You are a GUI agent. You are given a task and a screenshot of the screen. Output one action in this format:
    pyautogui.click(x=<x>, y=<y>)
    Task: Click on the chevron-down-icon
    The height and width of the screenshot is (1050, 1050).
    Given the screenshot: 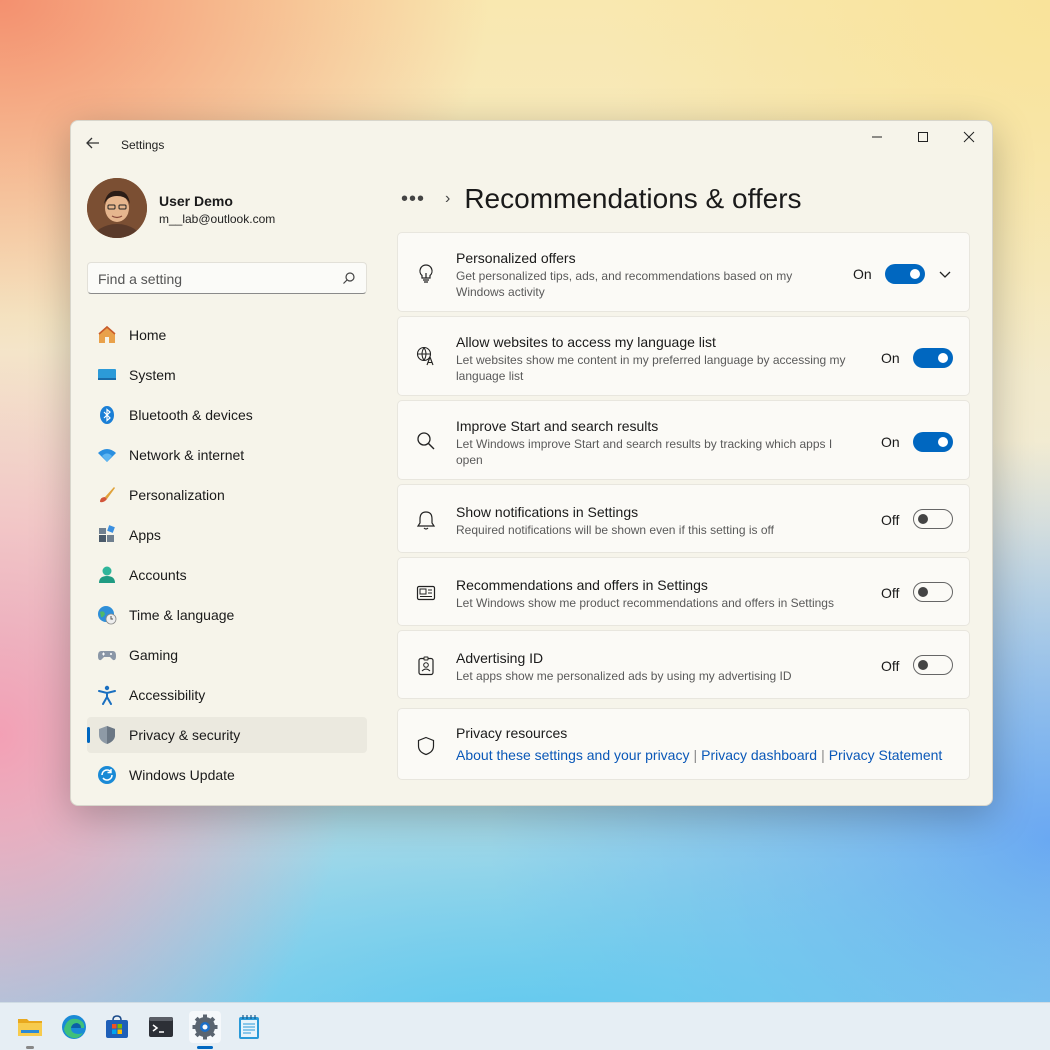 What is the action you would take?
    pyautogui.click(x=945, y=274)
    